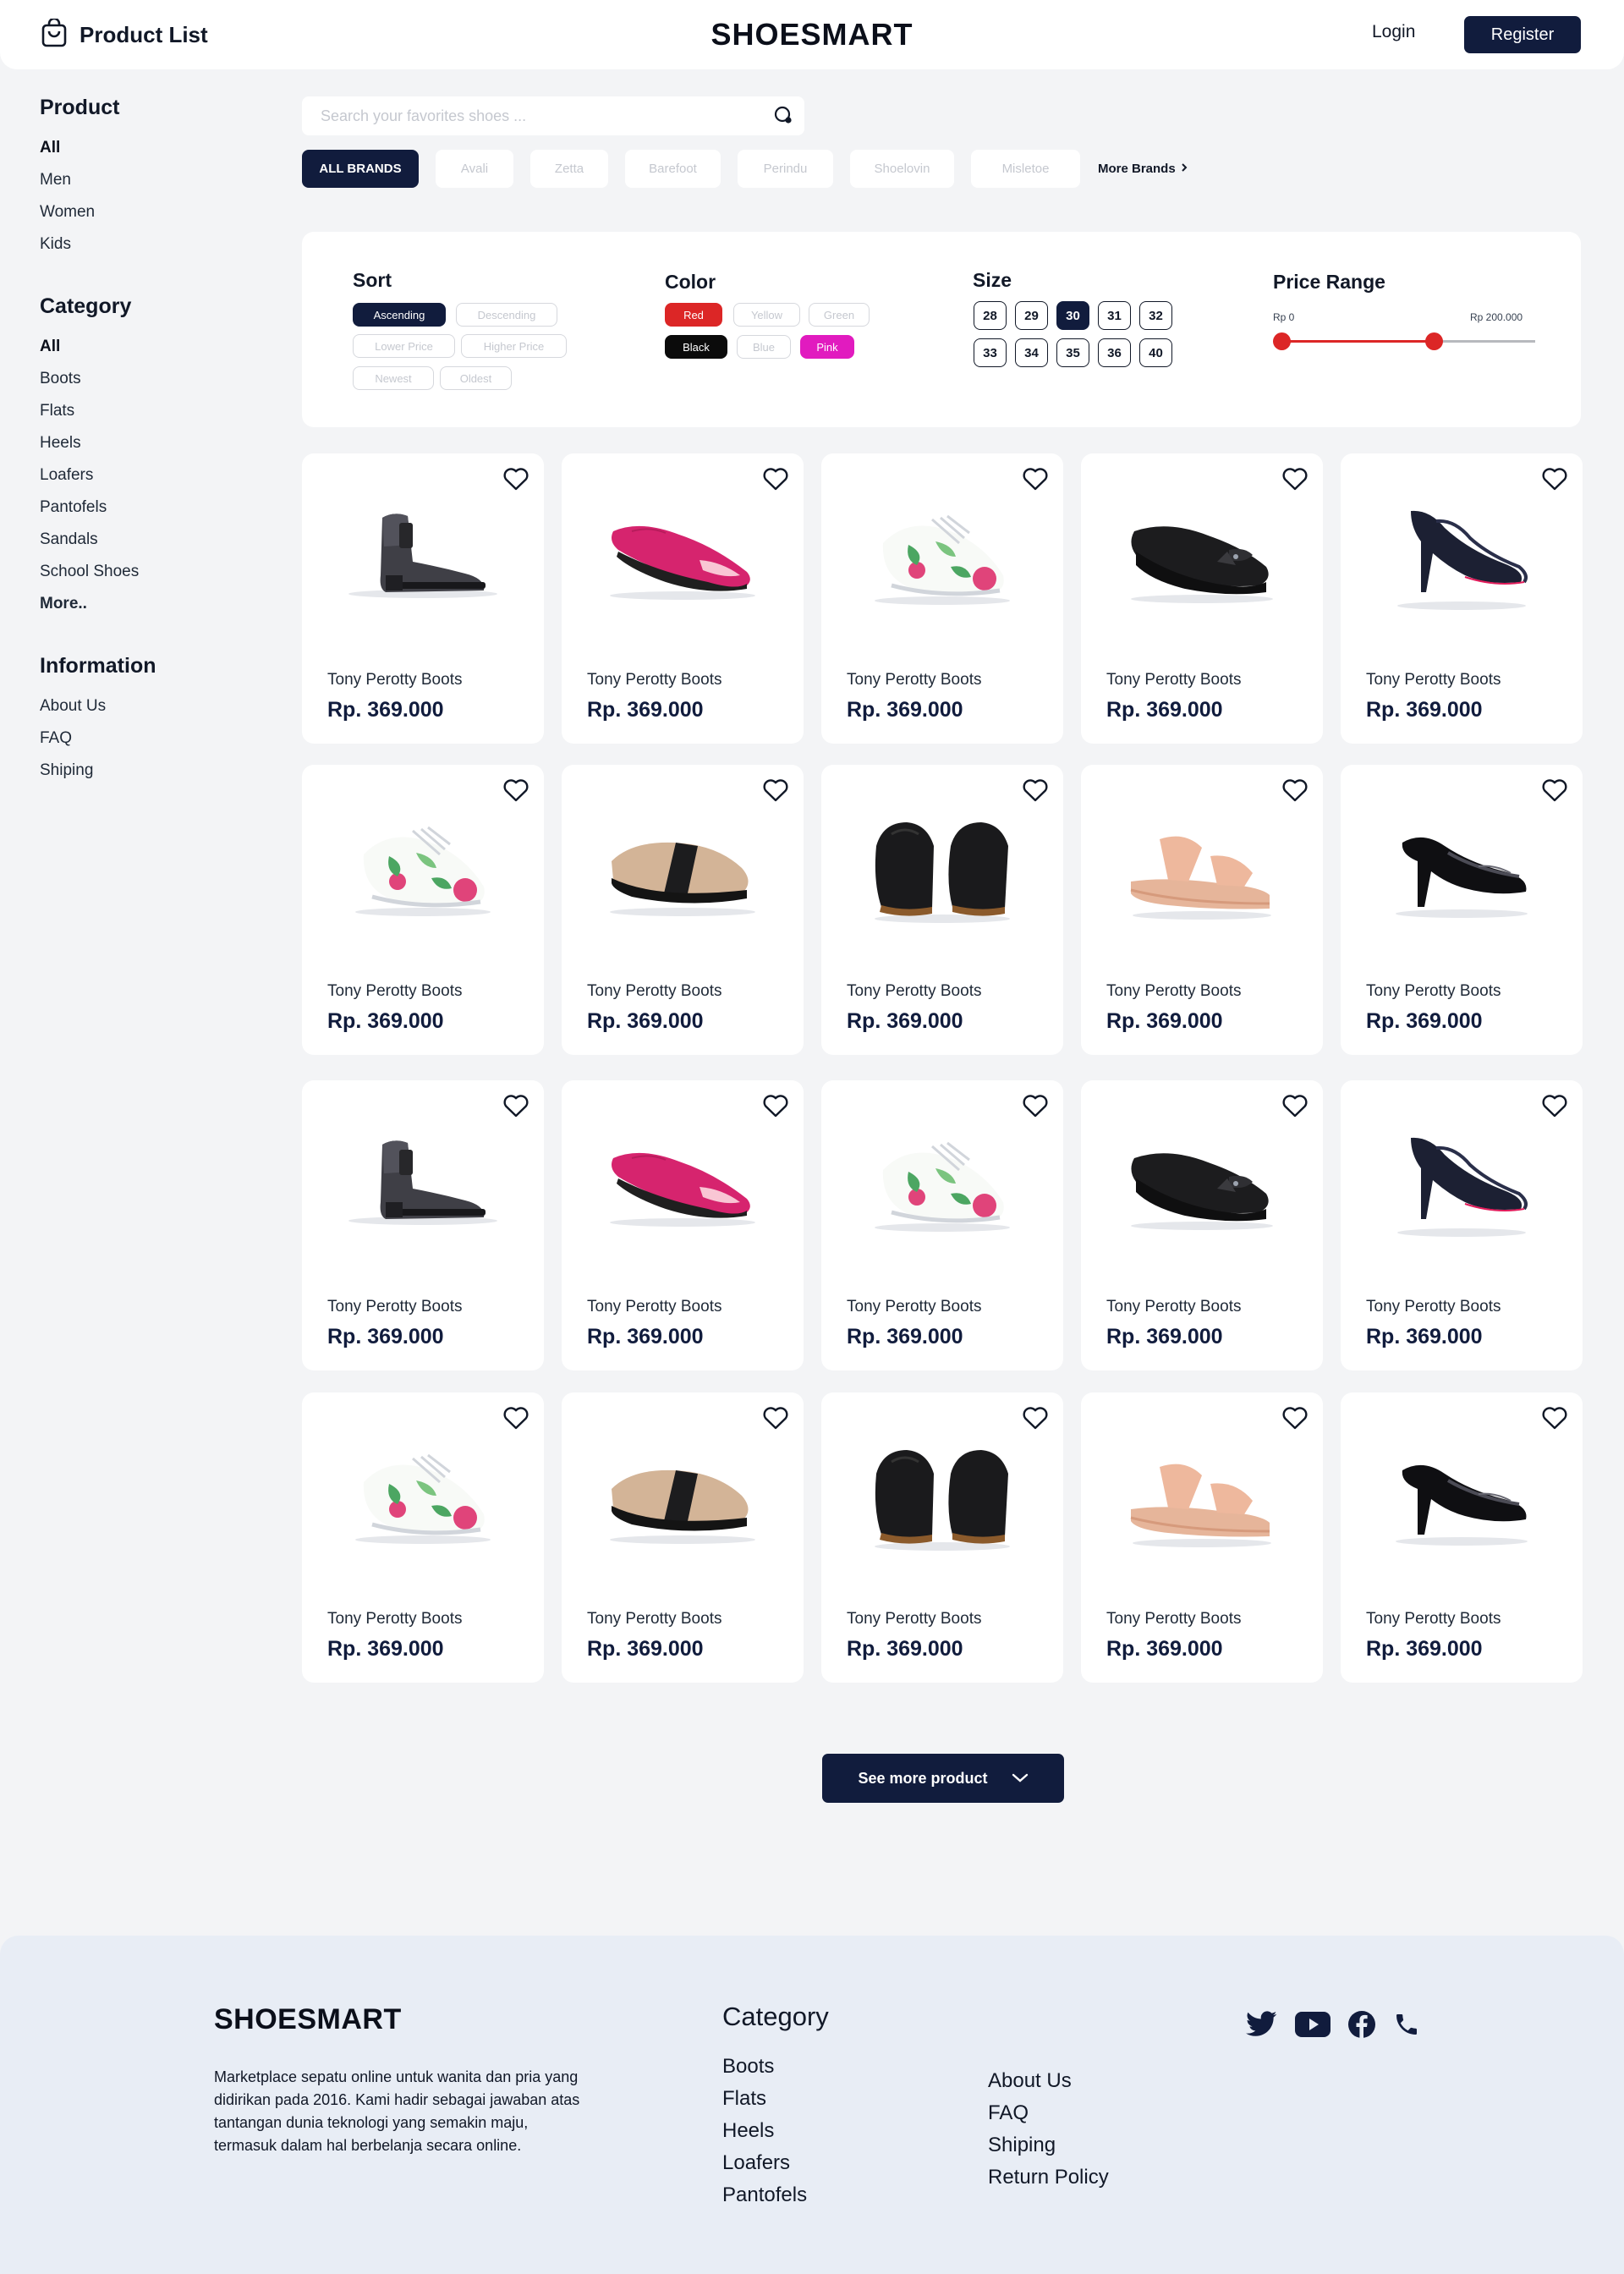  Describe the element at coordinates (990, 352) in the screenshot. I see `size-option-33: 33` at that location.